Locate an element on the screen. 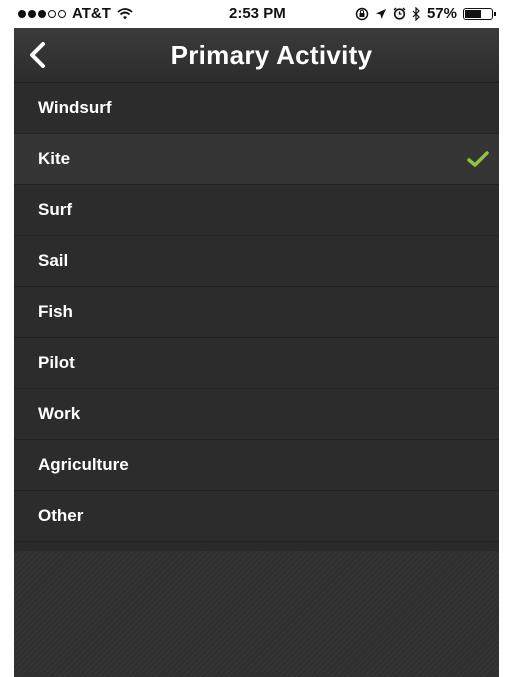 Image resolution: width=513 pixels, height=677 pixels. navigation-bar: Primary Activity is located at coordinates (256, 55).